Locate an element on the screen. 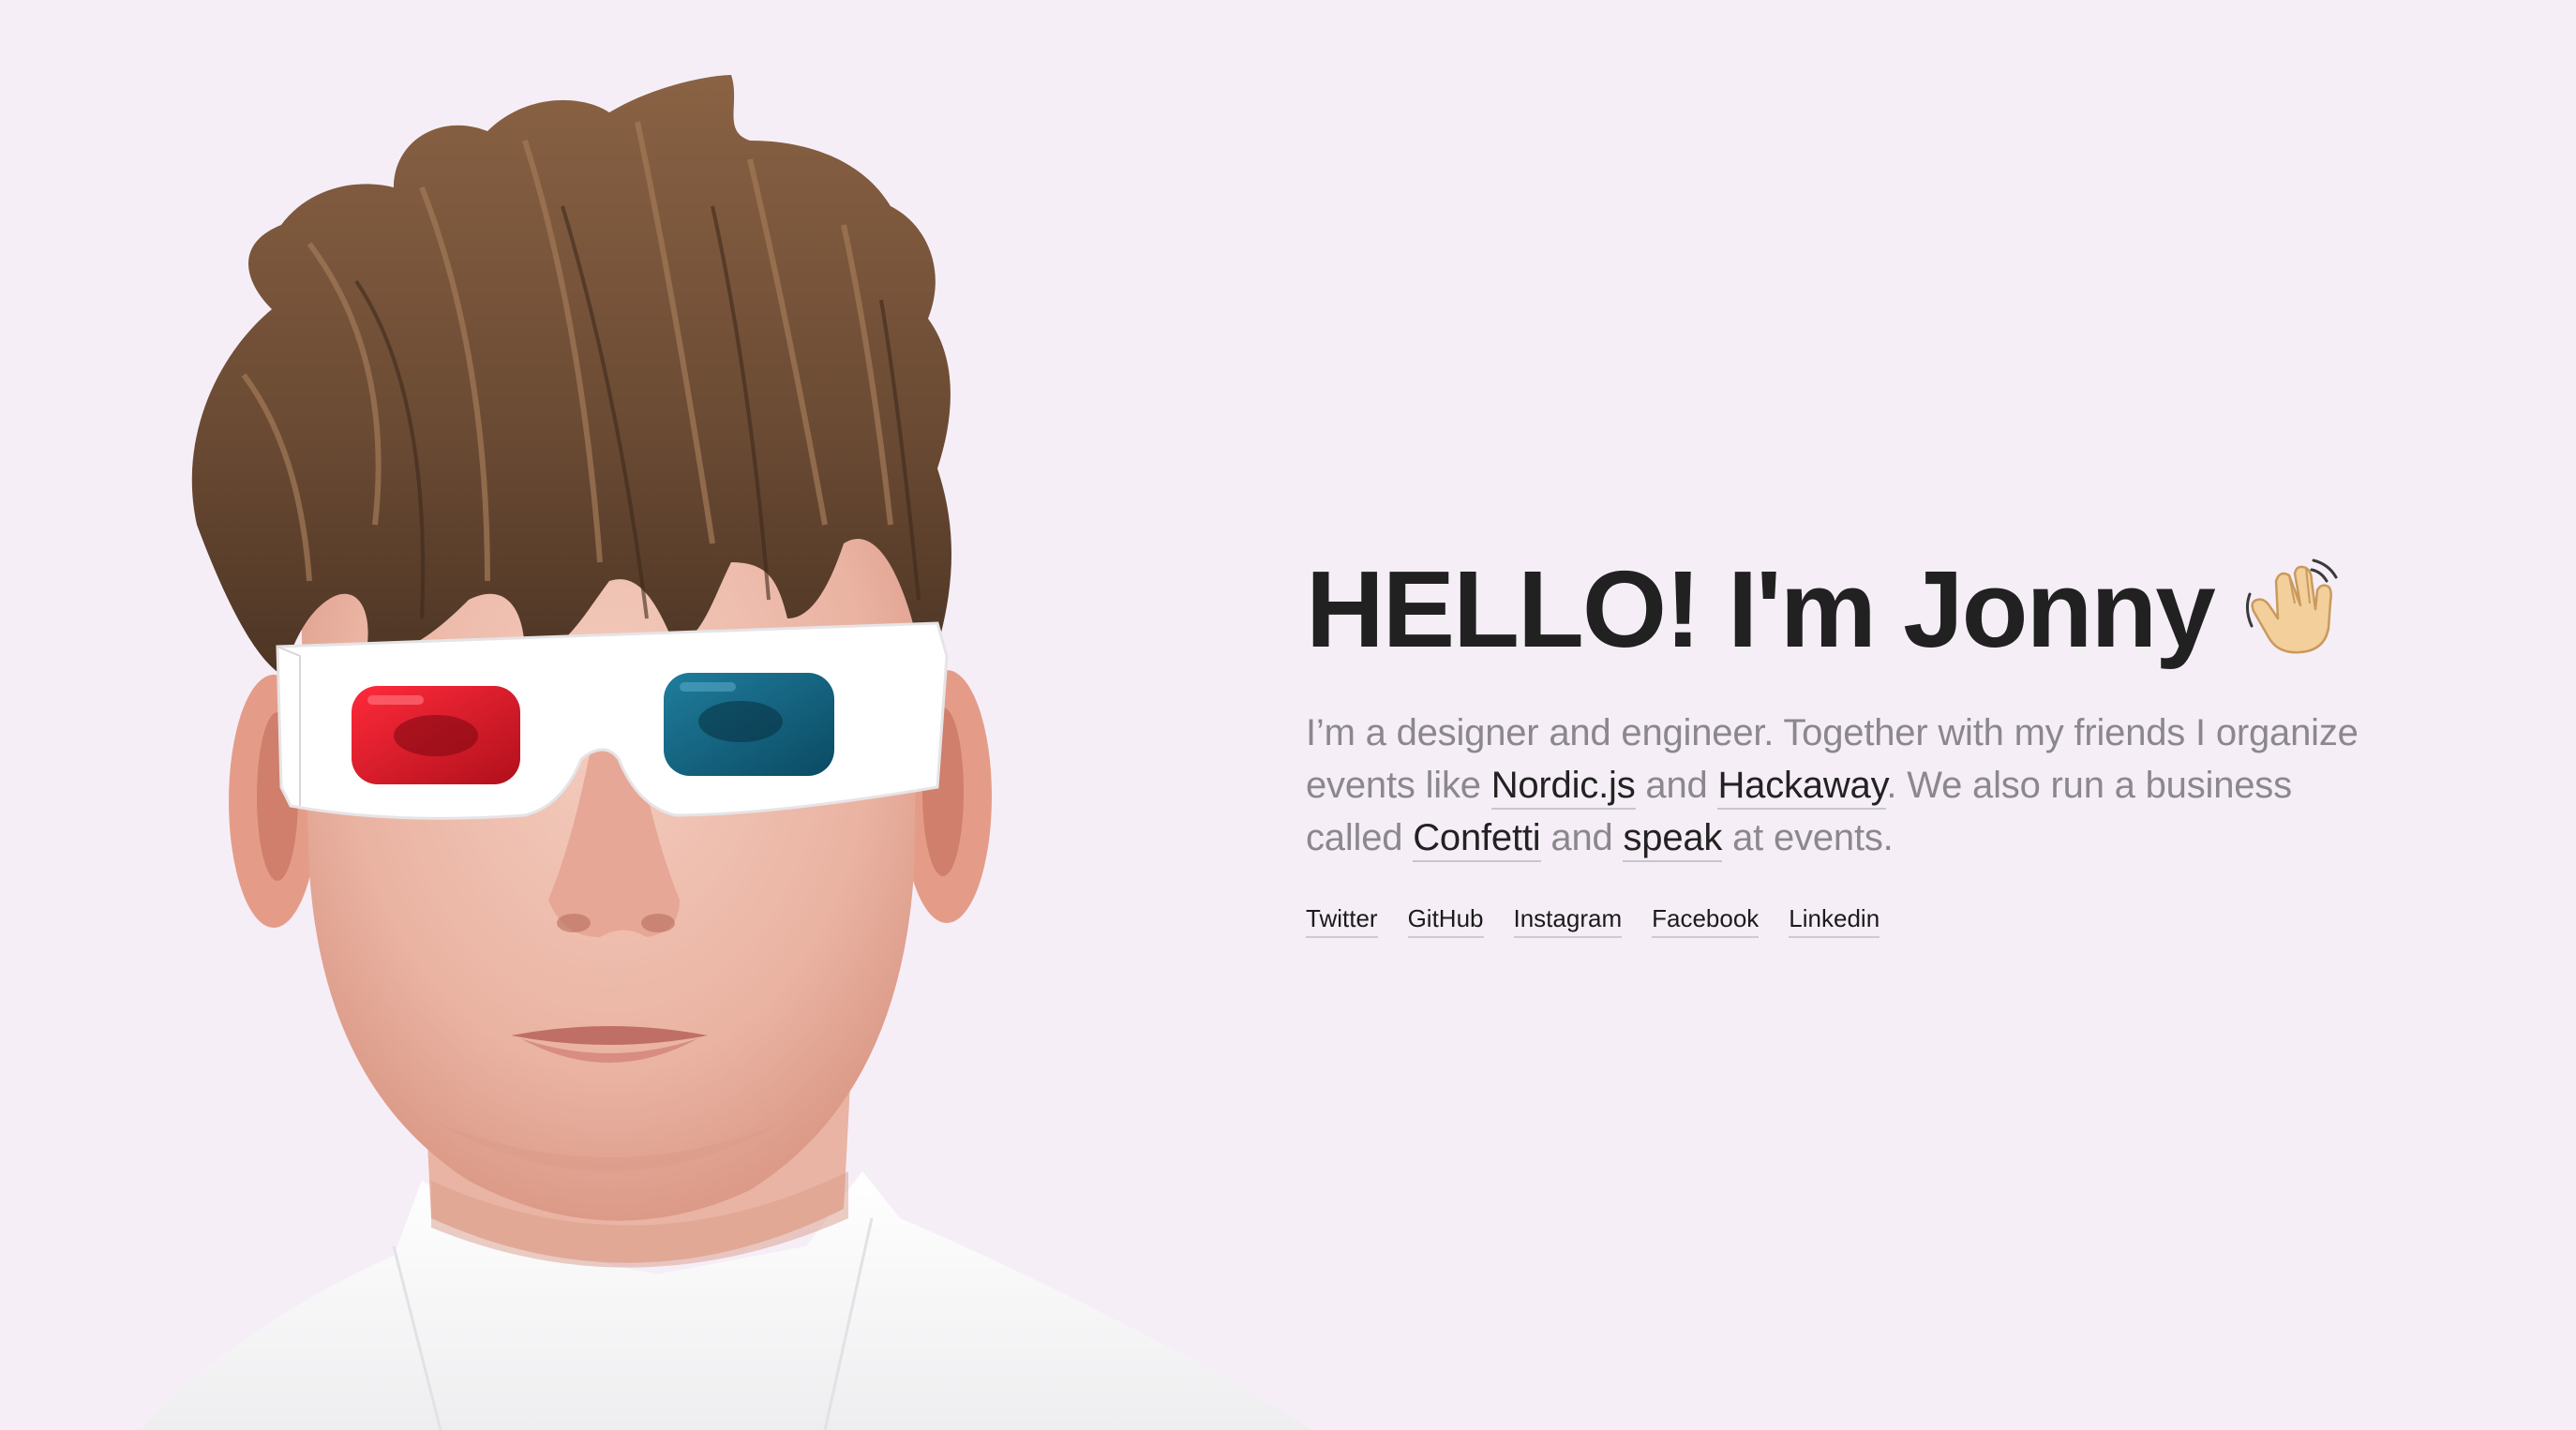 The width and height of the screenshot is (2576, 1430). greeting-text: HELLO! I'm Jonny is located at coordinates (1761, 609).